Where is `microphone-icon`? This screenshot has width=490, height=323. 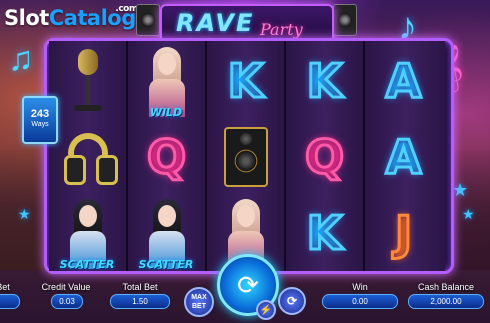
microphone-icon is located at coordinates (88, 81).